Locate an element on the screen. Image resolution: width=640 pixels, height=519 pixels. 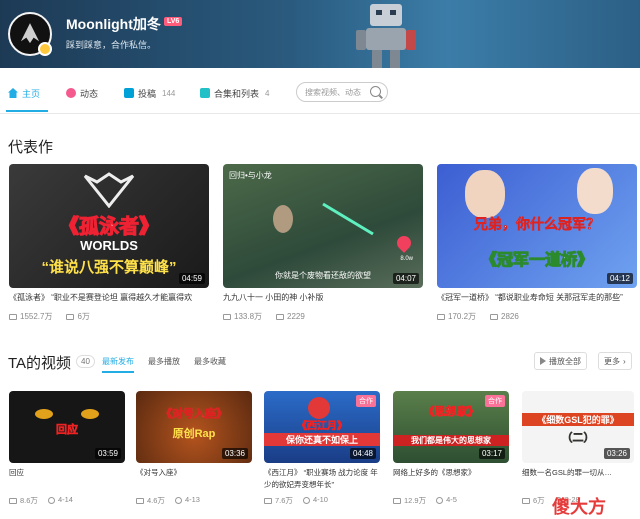
upload-date: 4-5 is located at coordinates (451, 499).